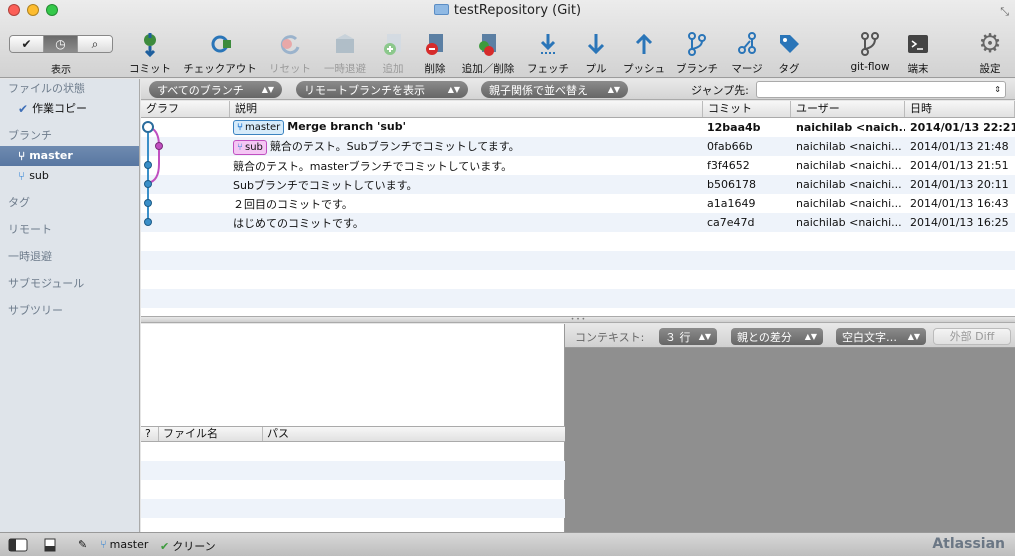  I want to click on column-header-description: 説明, so click(466, 109).